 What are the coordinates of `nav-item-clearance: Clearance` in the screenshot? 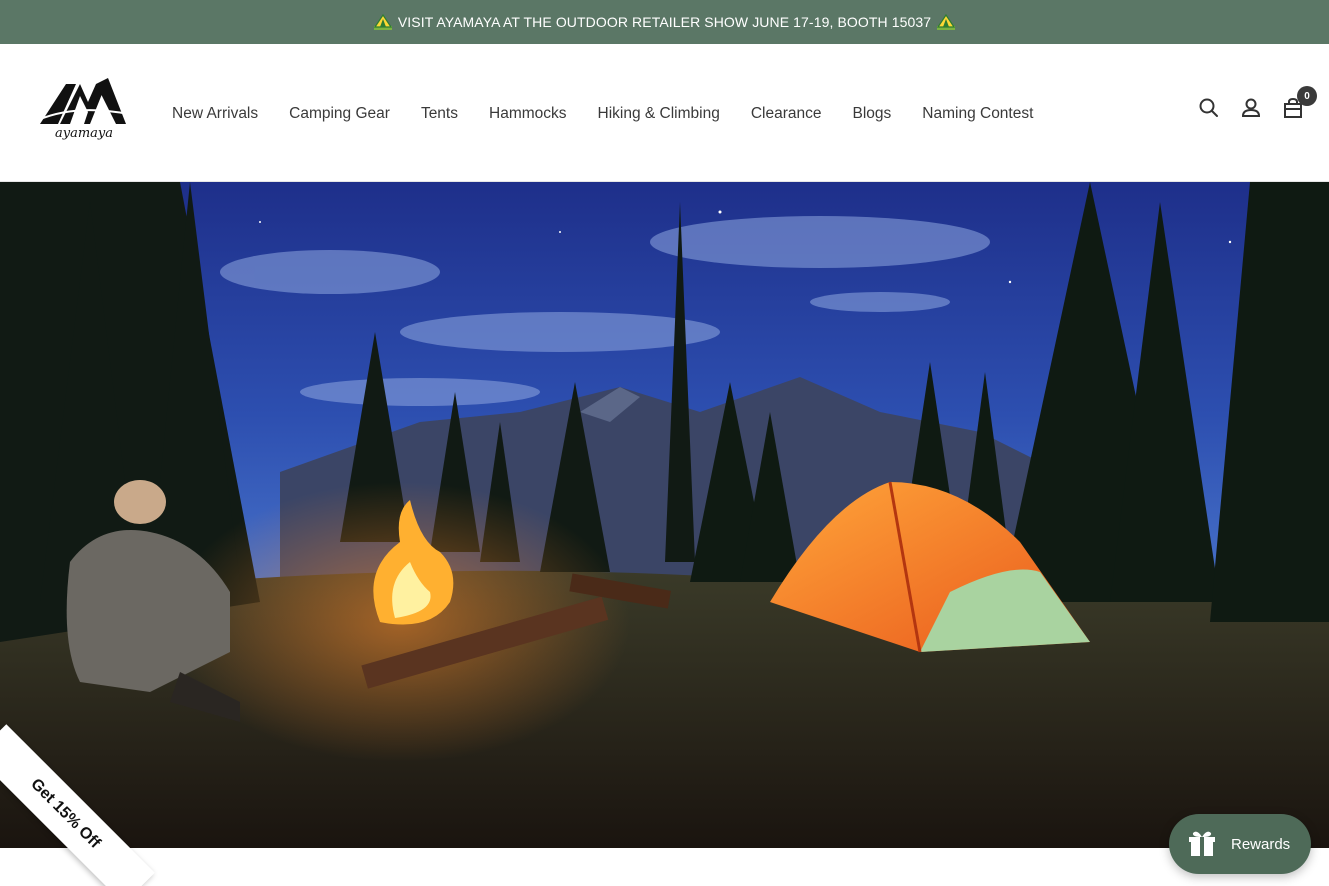 It's located at (786, 114).